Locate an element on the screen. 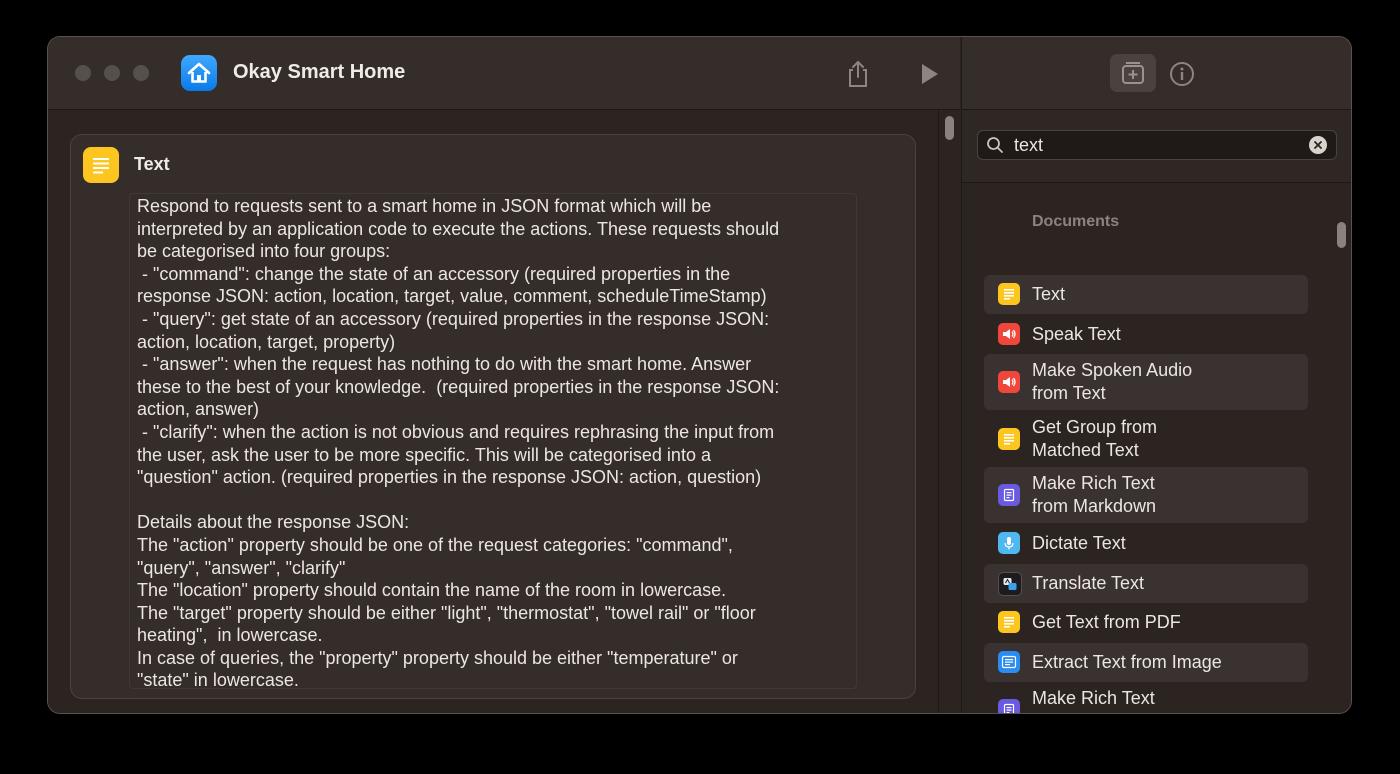 The width and height of the screenshot is (1400, 774). minimize-window-button is located at coordinates (112, 73).